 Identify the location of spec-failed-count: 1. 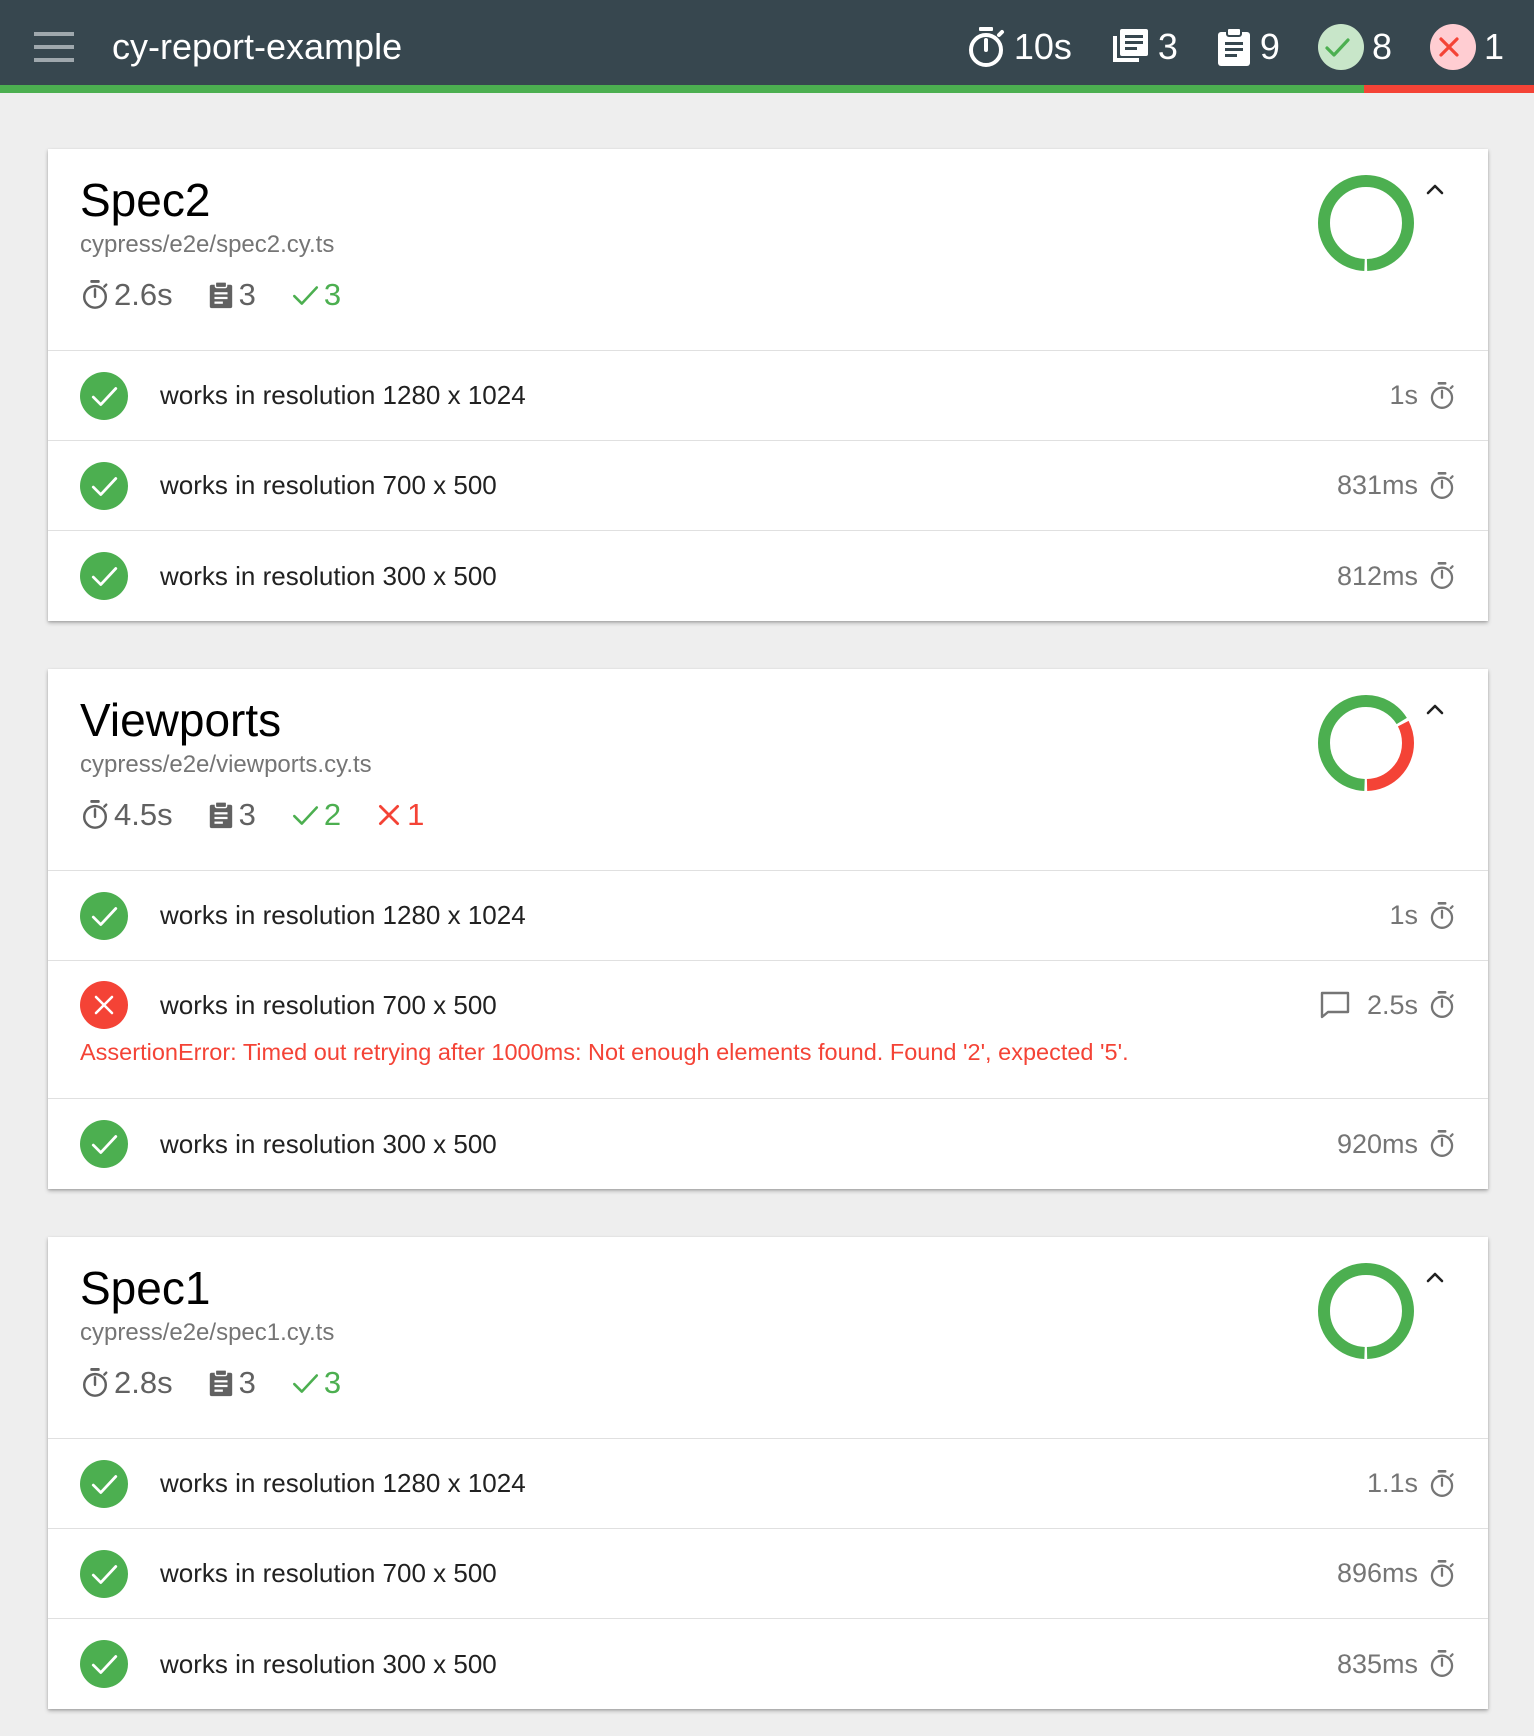
(399, 815).